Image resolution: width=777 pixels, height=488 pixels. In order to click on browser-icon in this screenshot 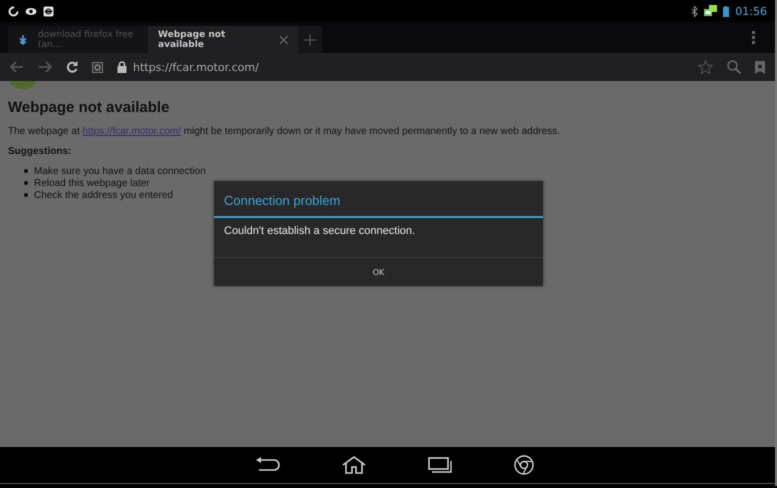, I will do `click(524, 465)`.